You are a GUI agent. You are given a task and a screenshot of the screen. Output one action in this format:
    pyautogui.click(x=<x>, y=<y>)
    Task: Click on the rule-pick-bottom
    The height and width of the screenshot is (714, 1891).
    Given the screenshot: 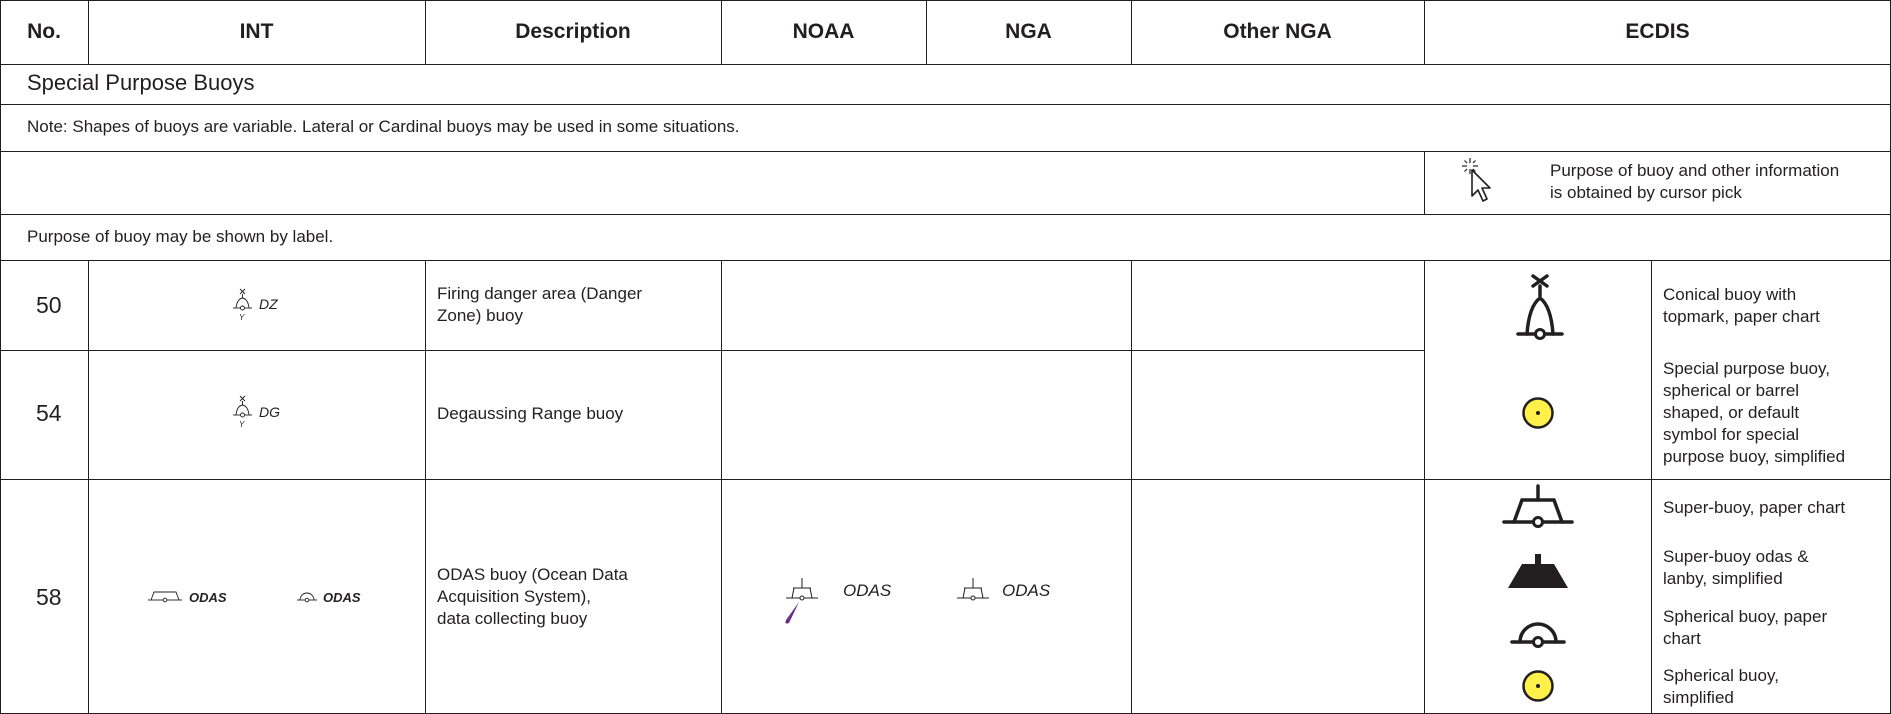 What is the action you would take?
    pyautogui.click(x=945, y=214)
    